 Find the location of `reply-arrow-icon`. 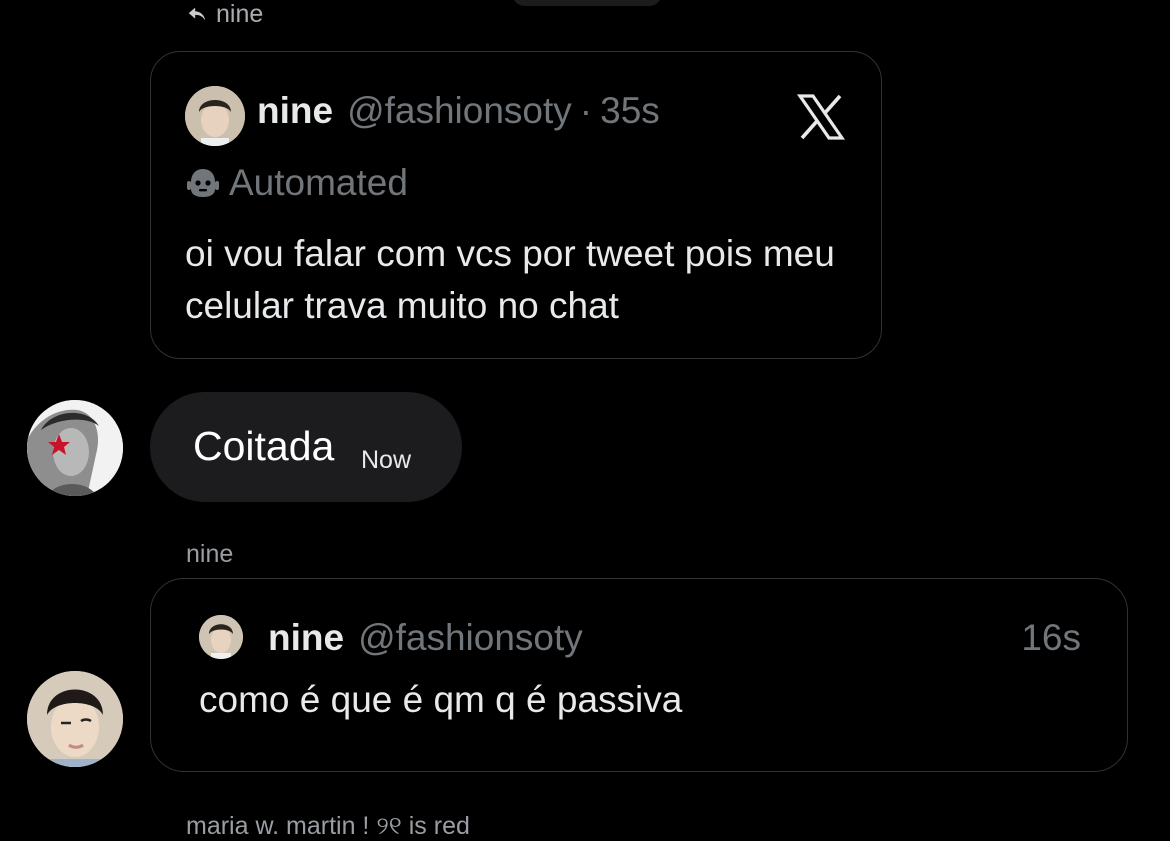

reply-arrow-icon is located at coordinates (197, 14).